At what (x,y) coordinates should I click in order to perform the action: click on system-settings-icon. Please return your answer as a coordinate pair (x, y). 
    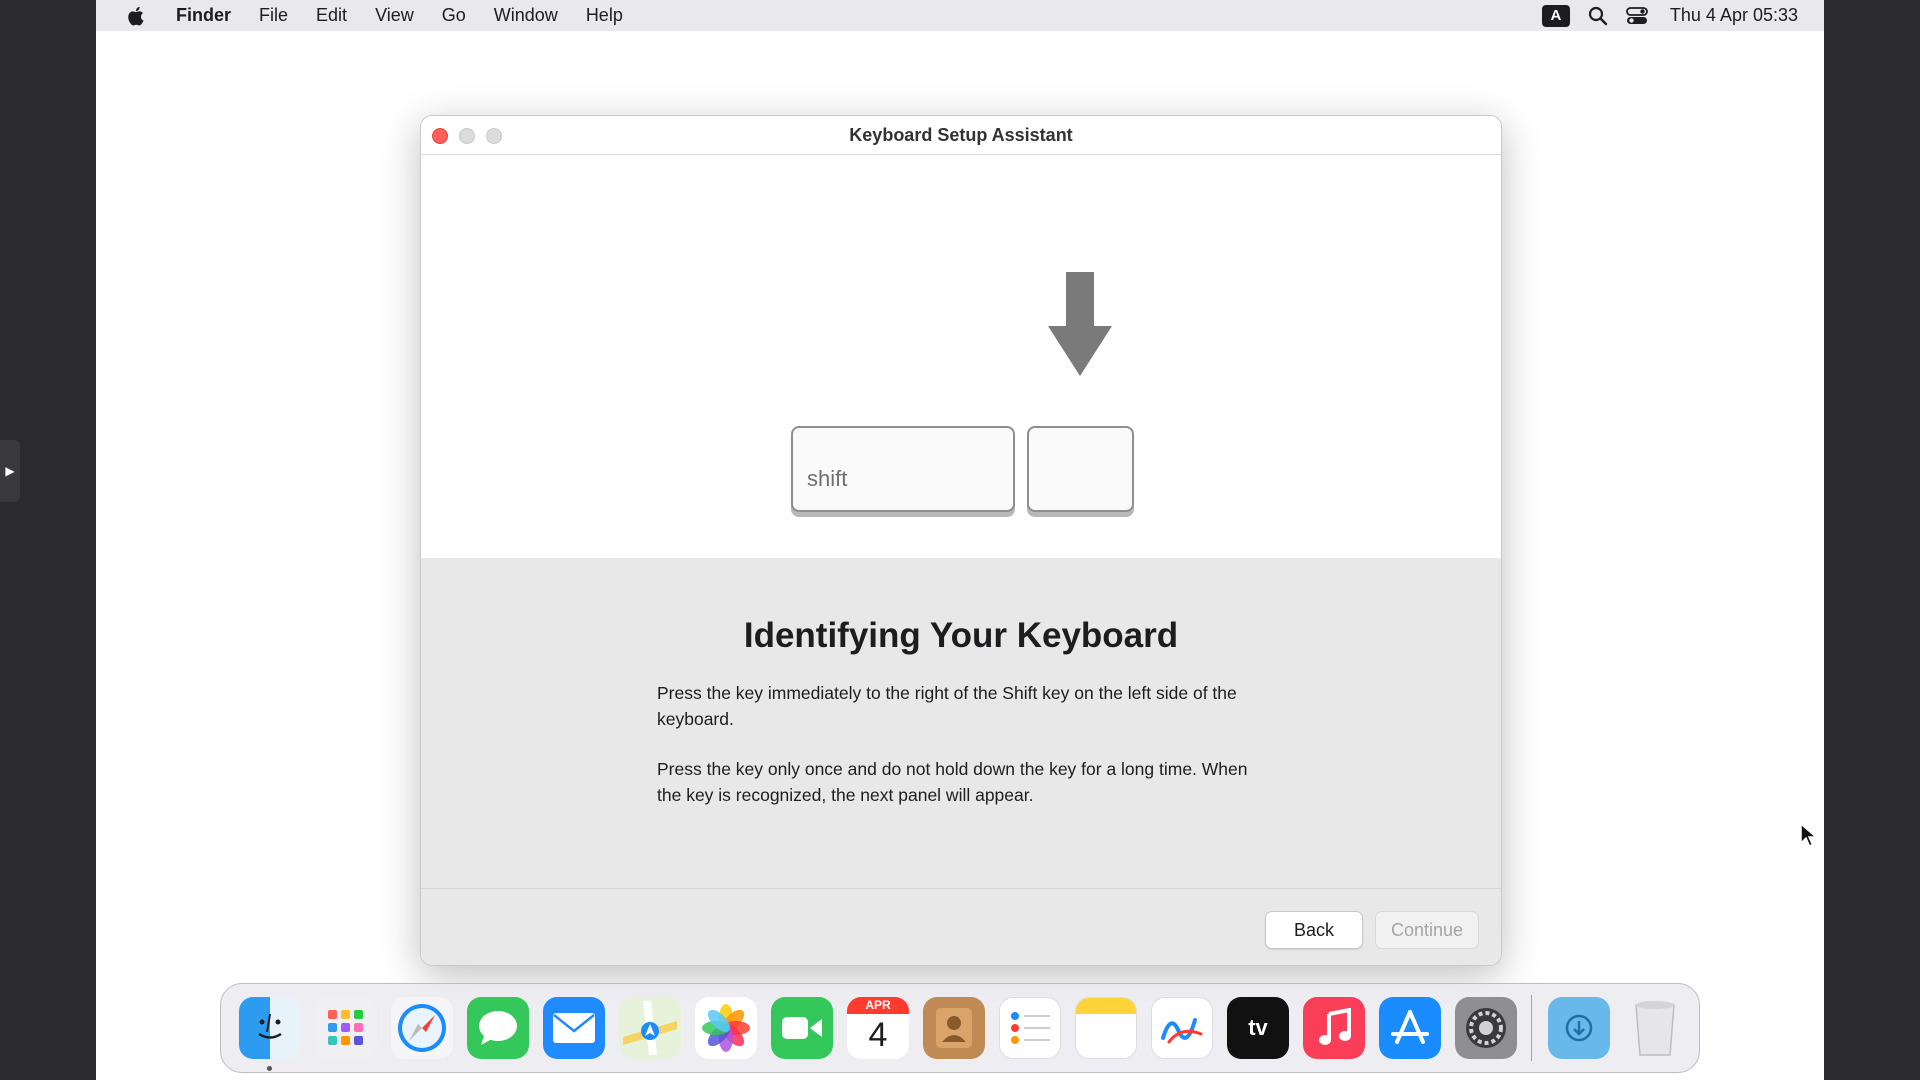
    Looking at the image, I should click on (1486, 1028).